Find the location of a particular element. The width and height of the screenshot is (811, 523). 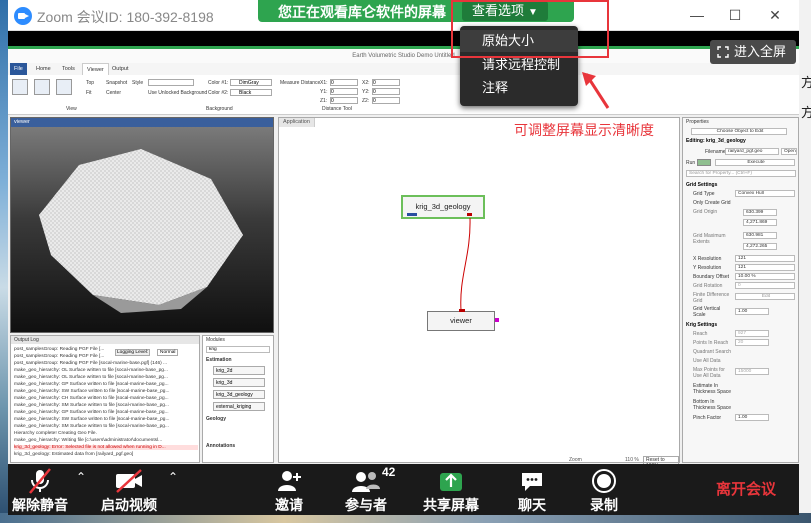

y-resolution-label: Y Resolution is located at coordinates (707, 268).